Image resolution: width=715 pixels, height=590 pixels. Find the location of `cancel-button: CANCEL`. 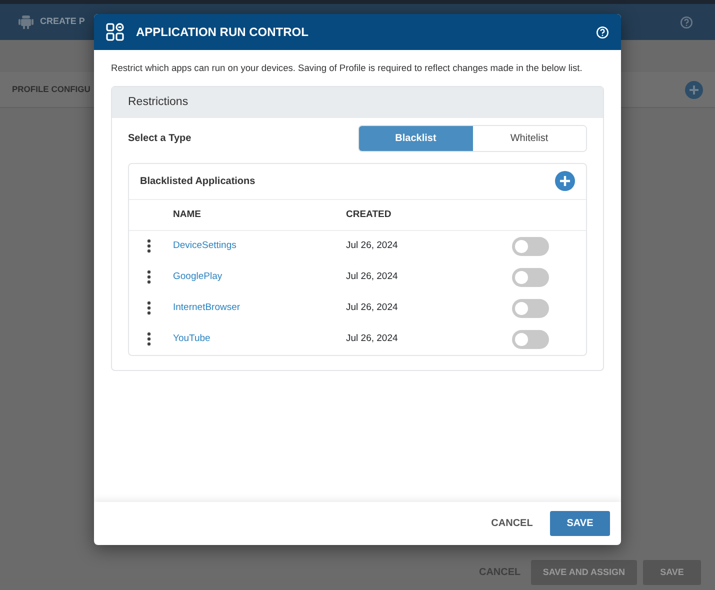

cancel-button: CANCEL is located at coordinates (512, 523).